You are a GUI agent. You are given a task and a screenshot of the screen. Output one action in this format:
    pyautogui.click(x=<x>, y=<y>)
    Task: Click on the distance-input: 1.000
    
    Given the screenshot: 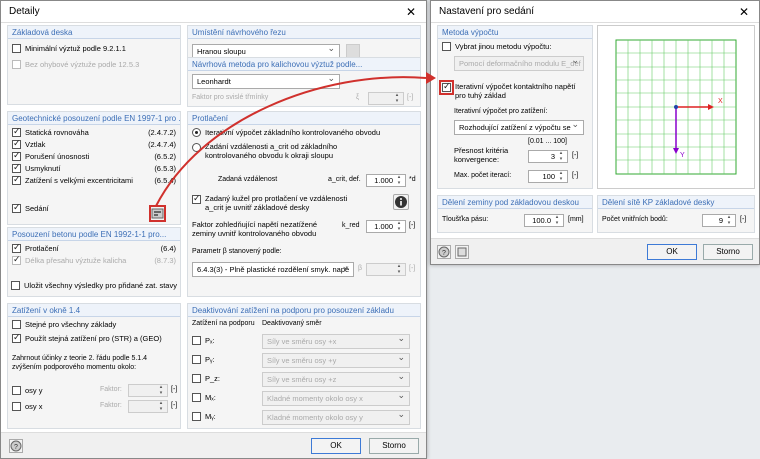 What is the action you would take?
    pyautogui.click(x=386, y=180)
    